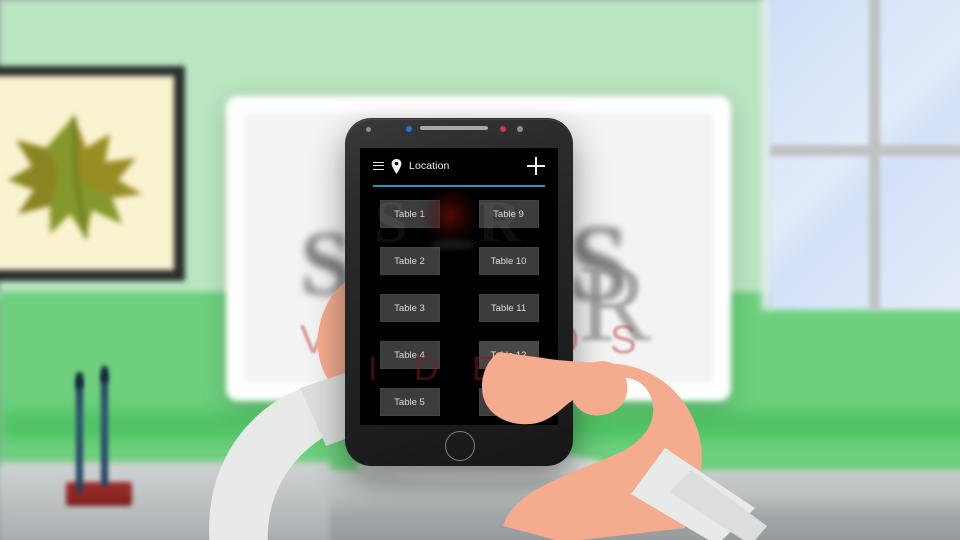  I want to click on screen-watermark-red: I, so click(373, 369).